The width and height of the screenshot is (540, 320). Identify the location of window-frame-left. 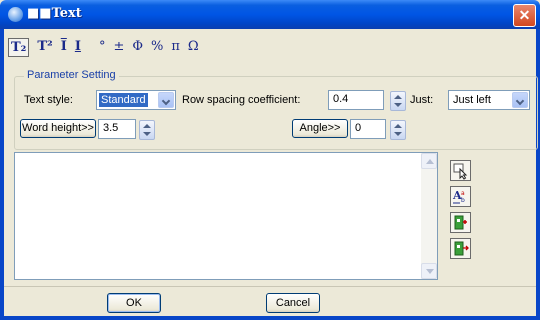
(2, 174).